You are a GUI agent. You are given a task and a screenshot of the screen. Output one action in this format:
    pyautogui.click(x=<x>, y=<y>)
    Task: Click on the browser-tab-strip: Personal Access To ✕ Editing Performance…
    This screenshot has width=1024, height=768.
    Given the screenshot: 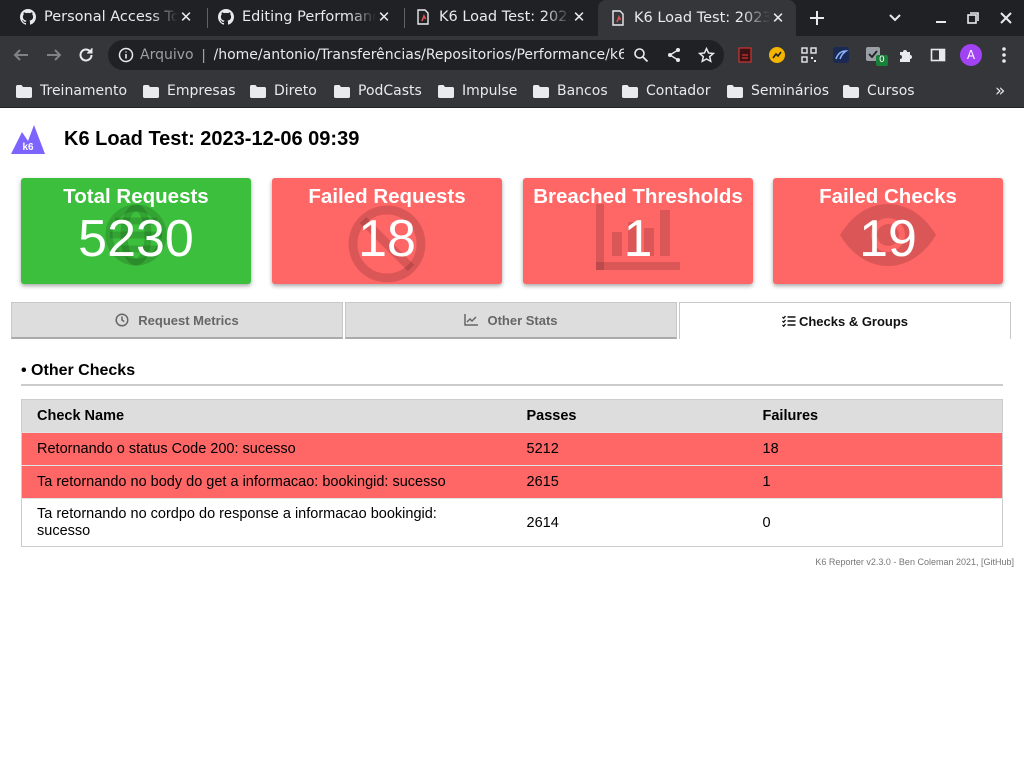 What is the action you would take?
    pyautogui.click(x=512, y=18)
    